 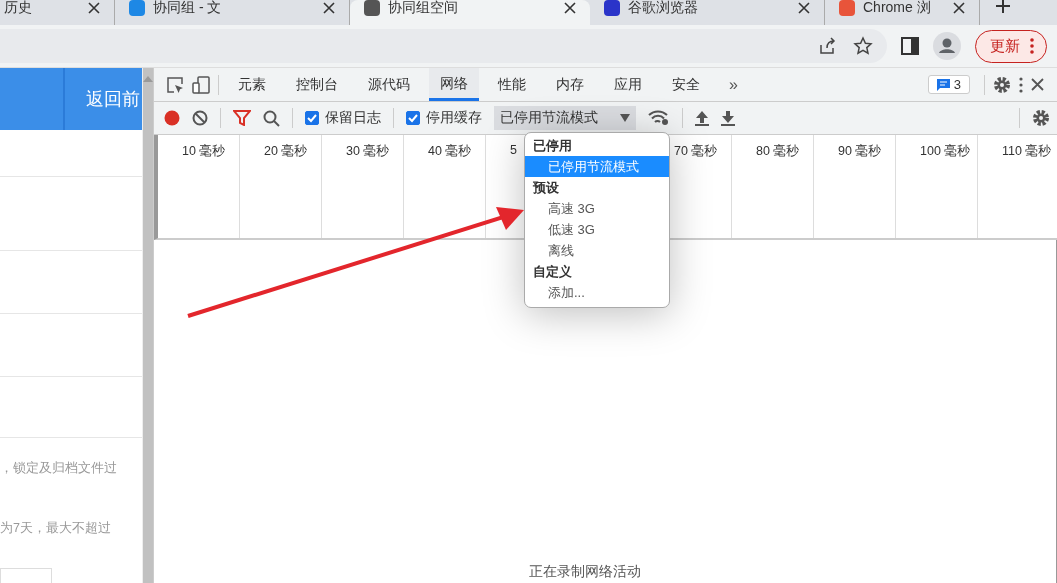 I want to click on menu-group-heading: 自定义, so click(x=552, y=272).